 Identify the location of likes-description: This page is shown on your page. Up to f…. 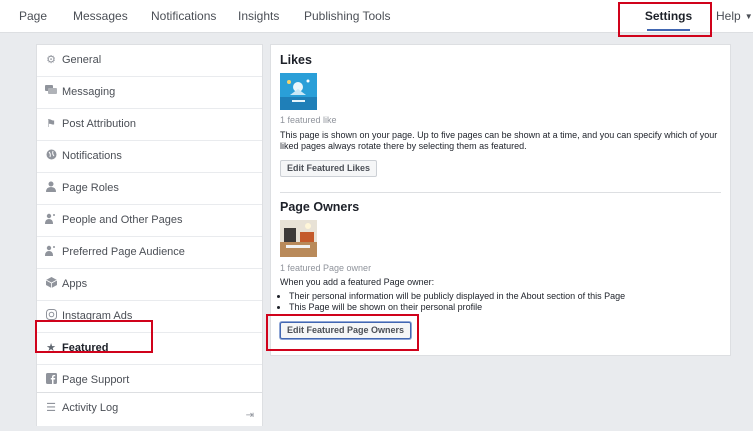
(499, 140).